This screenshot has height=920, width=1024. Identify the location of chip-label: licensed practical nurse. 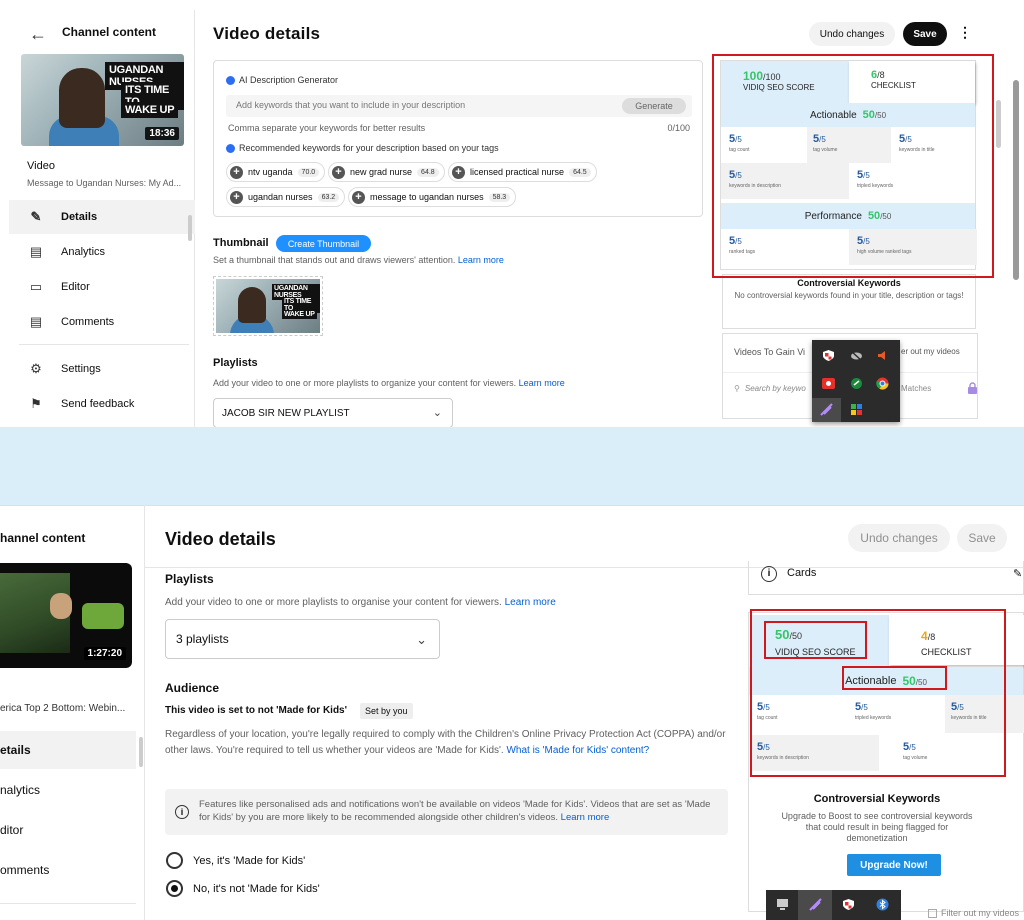
(517, 172).